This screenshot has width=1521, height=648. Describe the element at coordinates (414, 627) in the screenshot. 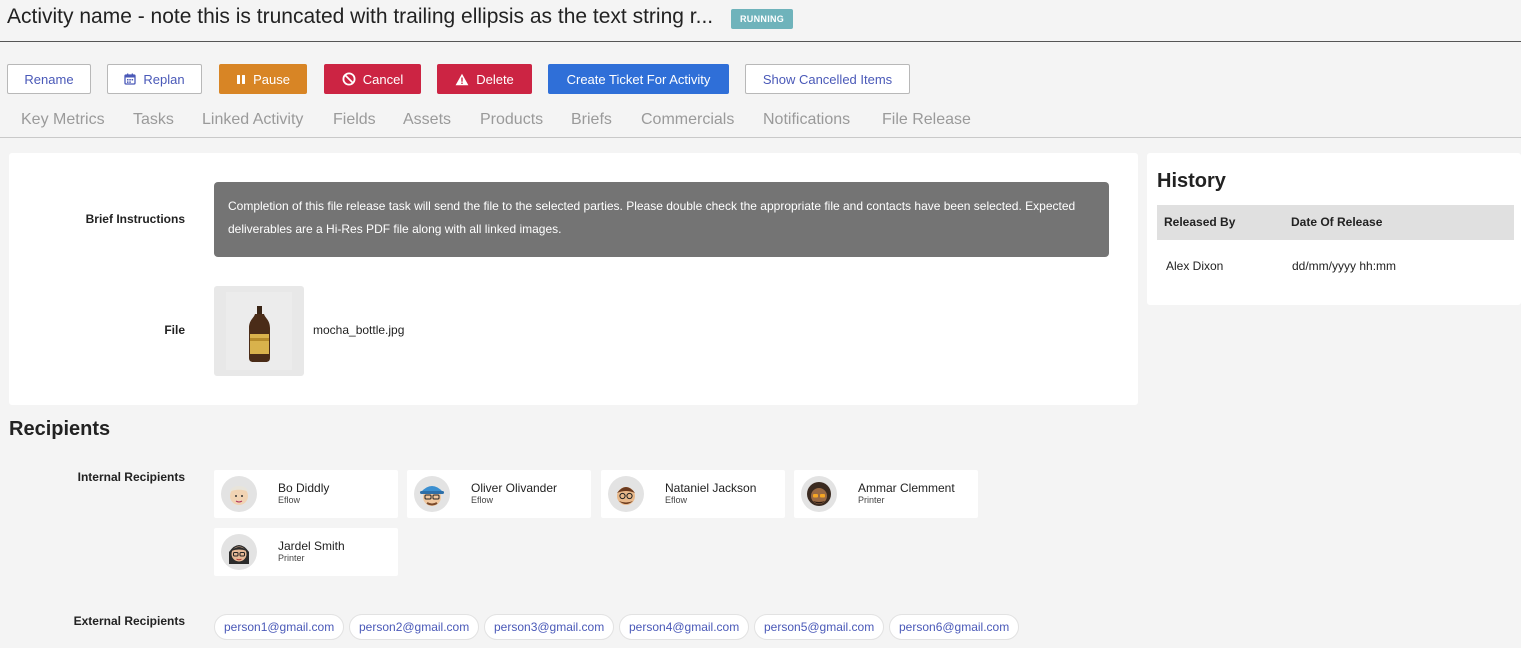

I see `email-chip: person2@gmail.com` at that location.